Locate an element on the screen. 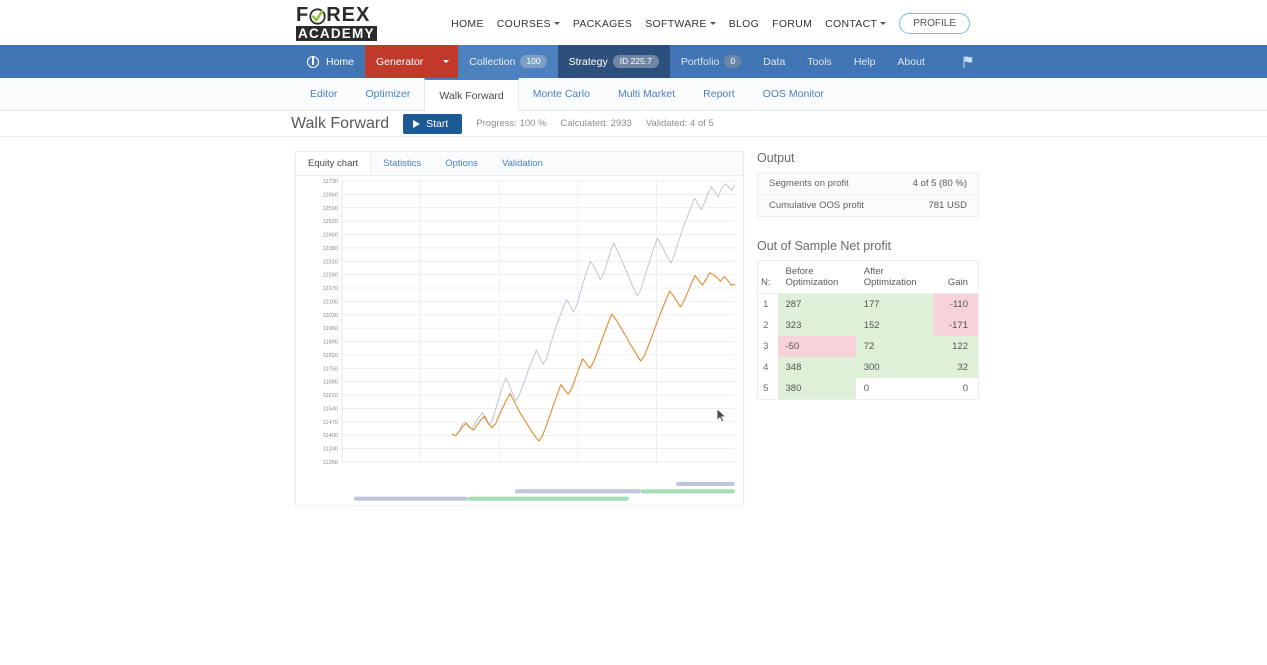  nav-label: Data is located at coordinates (774, 61).